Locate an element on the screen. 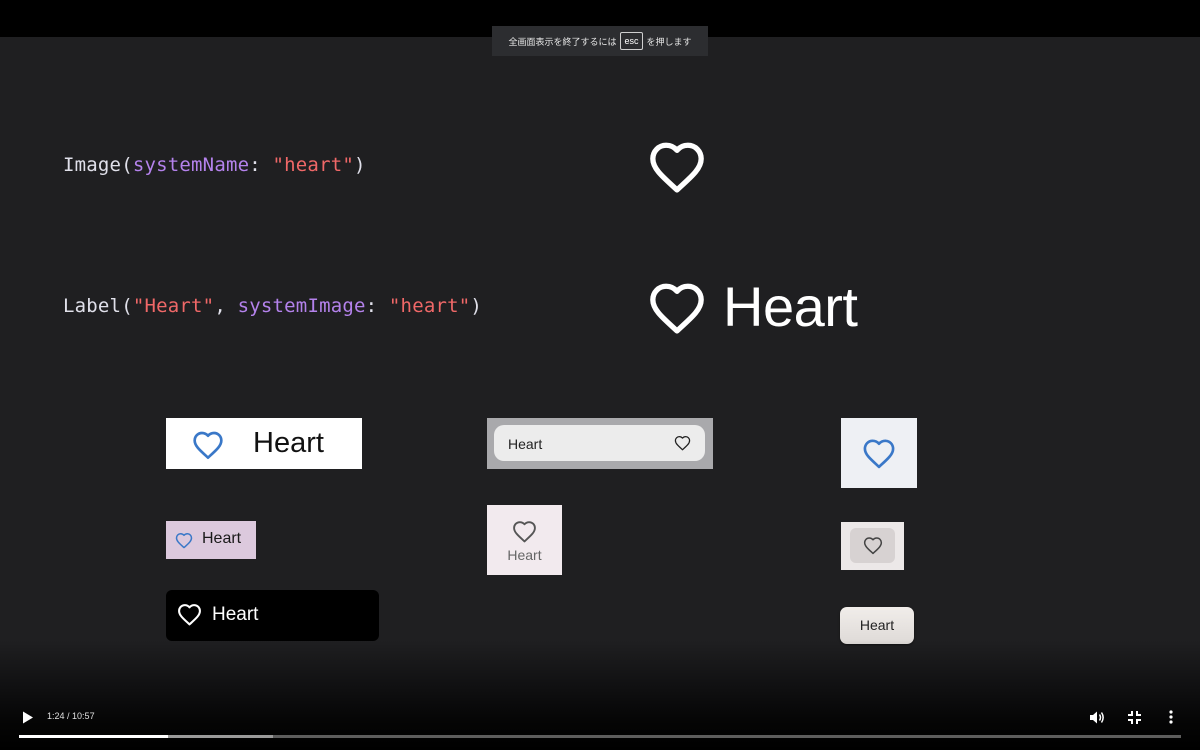 This screenshot has height=750, width=1200. label-example-white: Heart is located at coordinates (264, 443).